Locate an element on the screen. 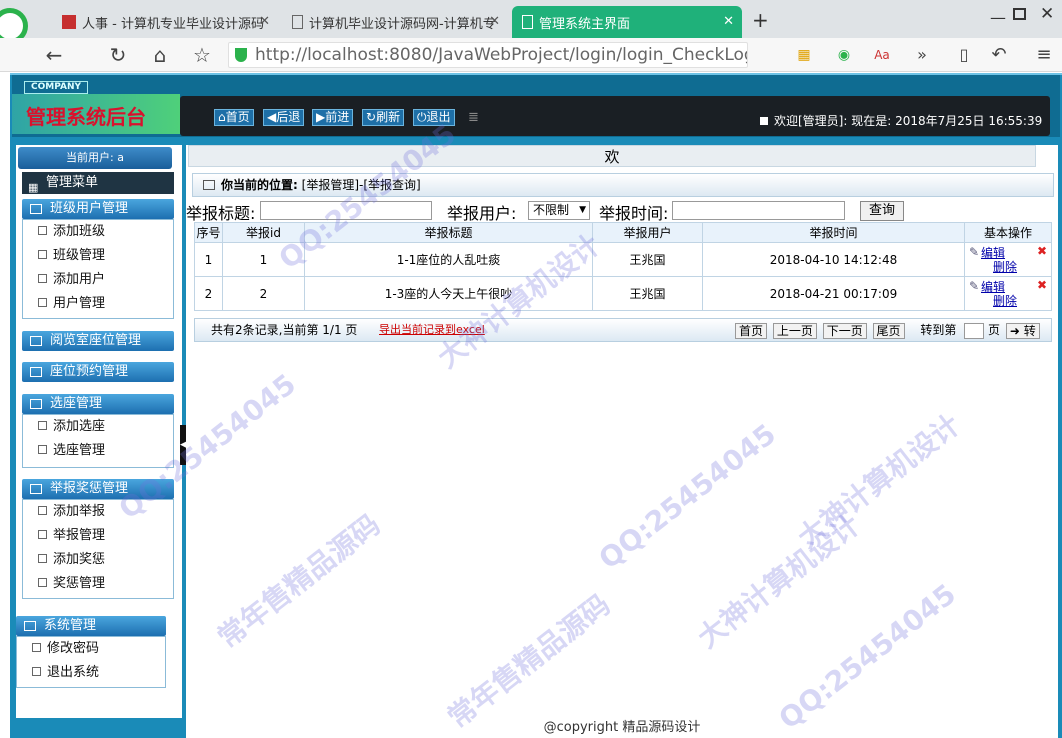 The image size is (1062, 738). page-icon is located at coordinates (527, 22).